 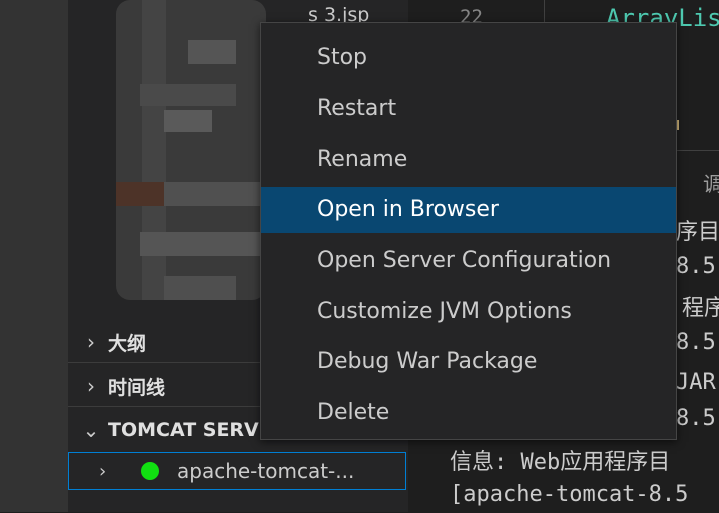 What do you see at coordinates (711, 182) in the screenshot?
I see `debug-console-tab: 调` at bounding box center [711, 182].